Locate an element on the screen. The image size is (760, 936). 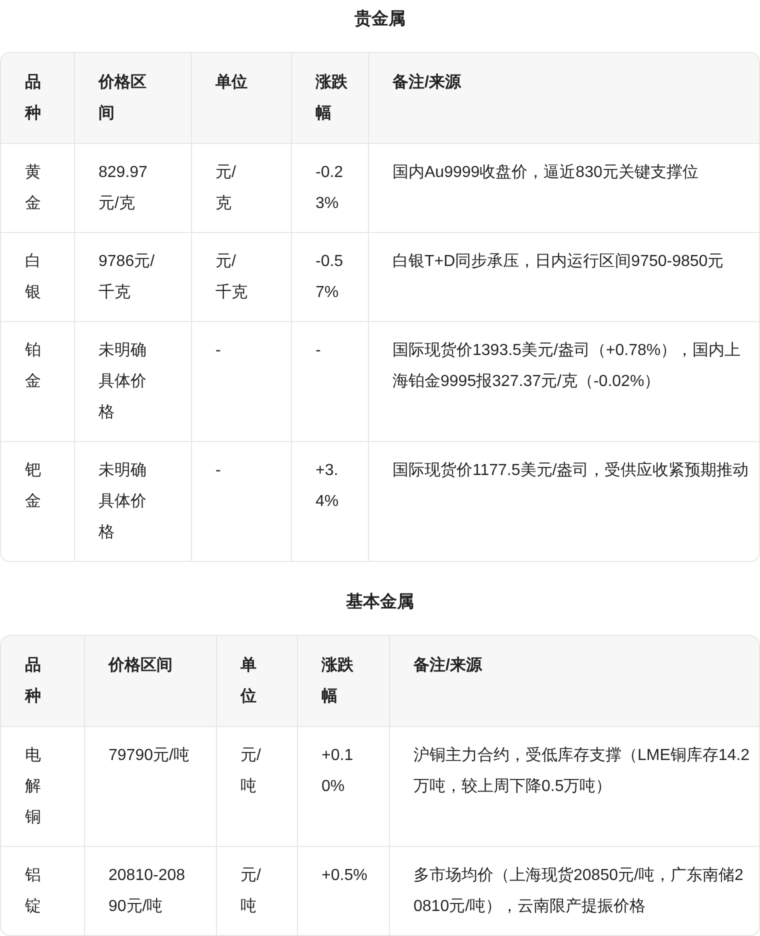
table-cell: 钯金 is located at coordinates (37, 501).